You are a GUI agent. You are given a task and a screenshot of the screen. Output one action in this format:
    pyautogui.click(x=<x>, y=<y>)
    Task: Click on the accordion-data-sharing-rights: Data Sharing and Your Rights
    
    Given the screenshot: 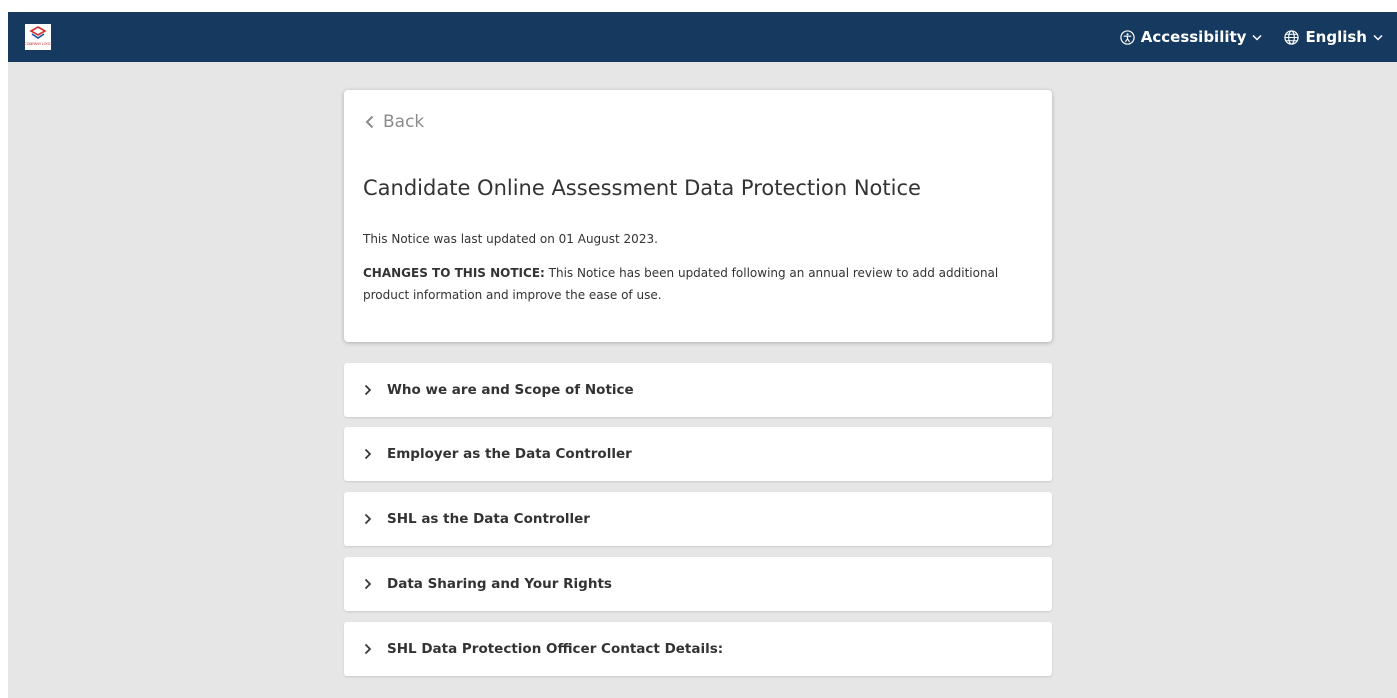 What is the action you would take?
    pyautogui.click(x=698, y=584)
    